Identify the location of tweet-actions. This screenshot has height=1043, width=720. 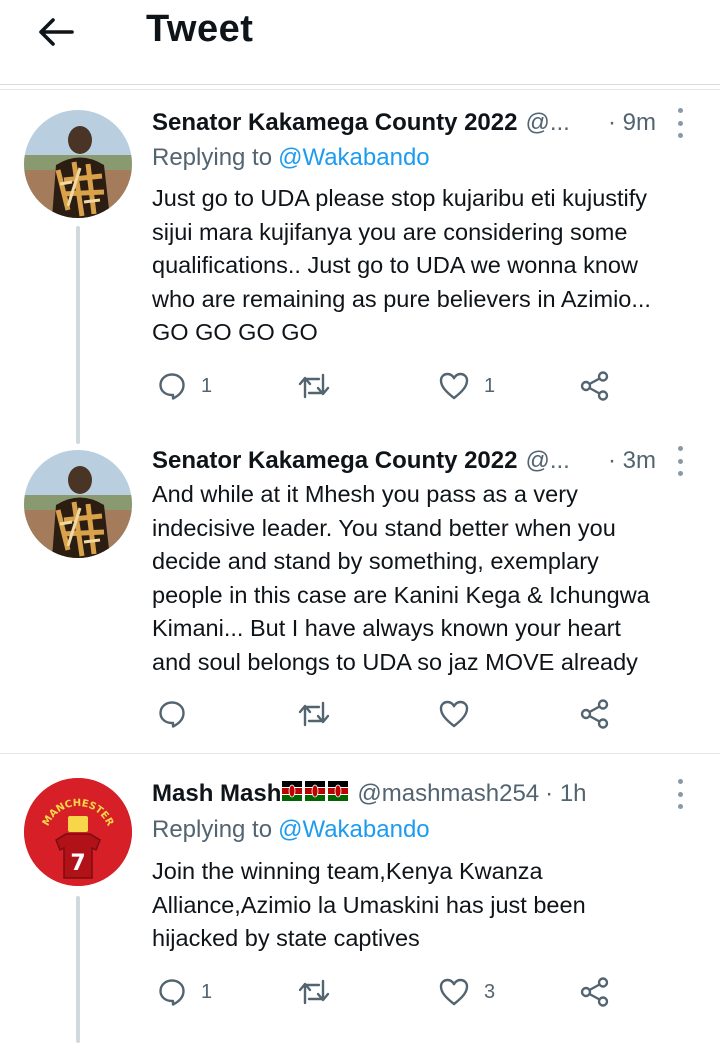
(387, 714).